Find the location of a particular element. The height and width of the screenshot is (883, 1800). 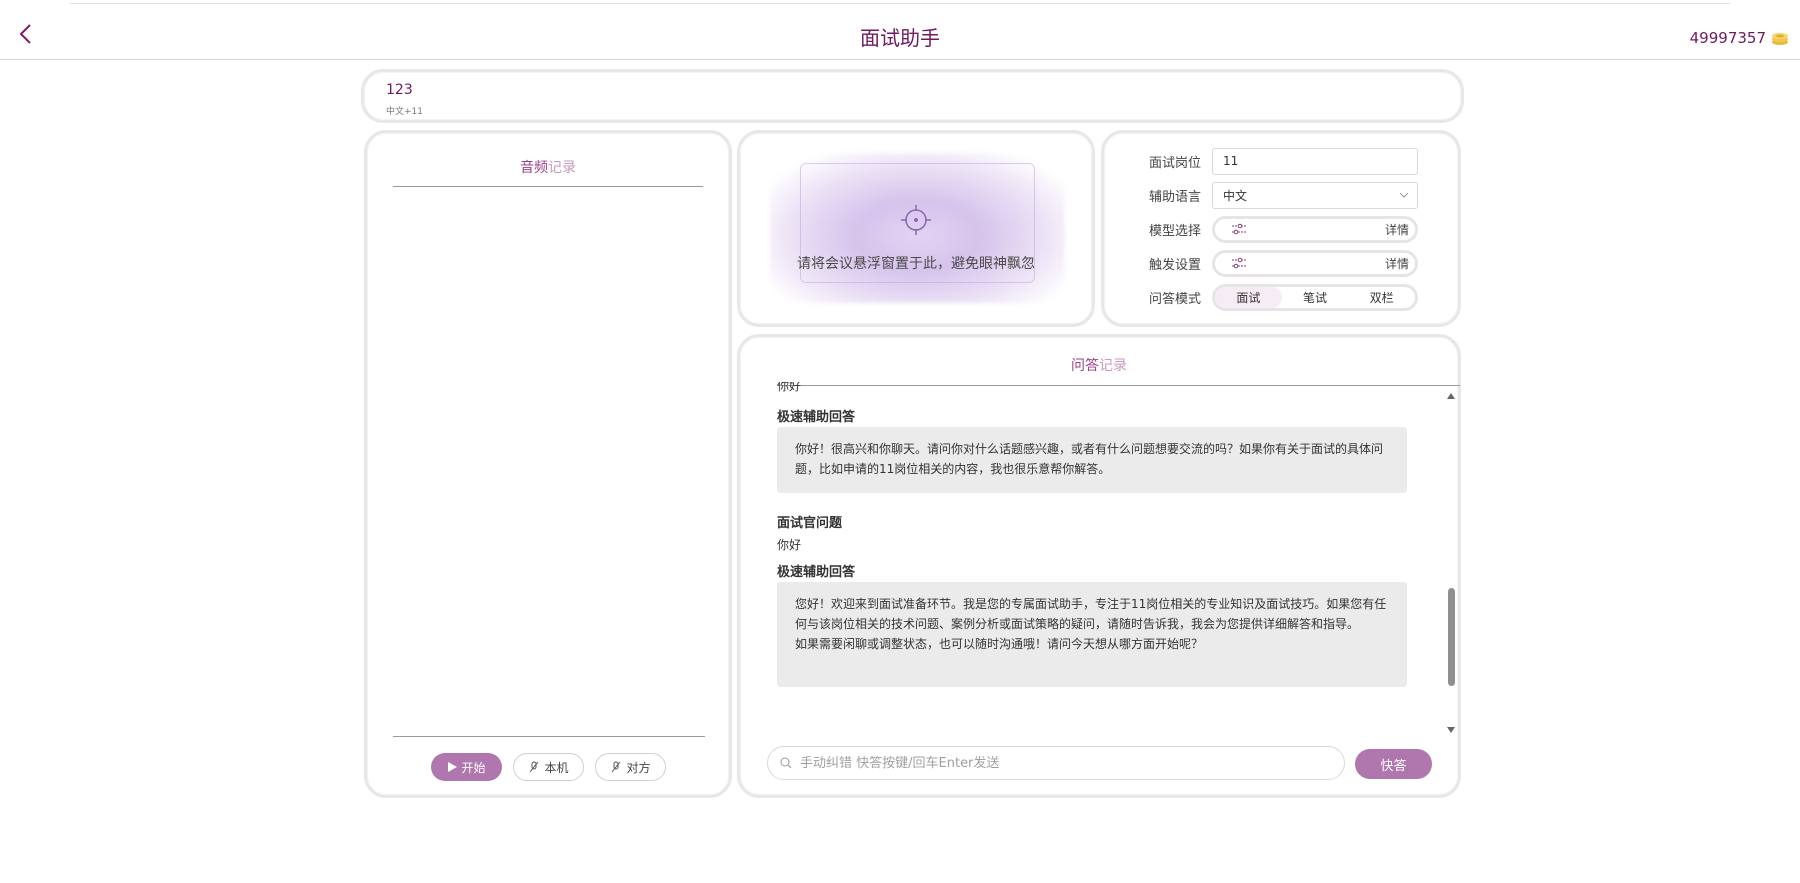

top-divider is located at coordinates (900, 2).